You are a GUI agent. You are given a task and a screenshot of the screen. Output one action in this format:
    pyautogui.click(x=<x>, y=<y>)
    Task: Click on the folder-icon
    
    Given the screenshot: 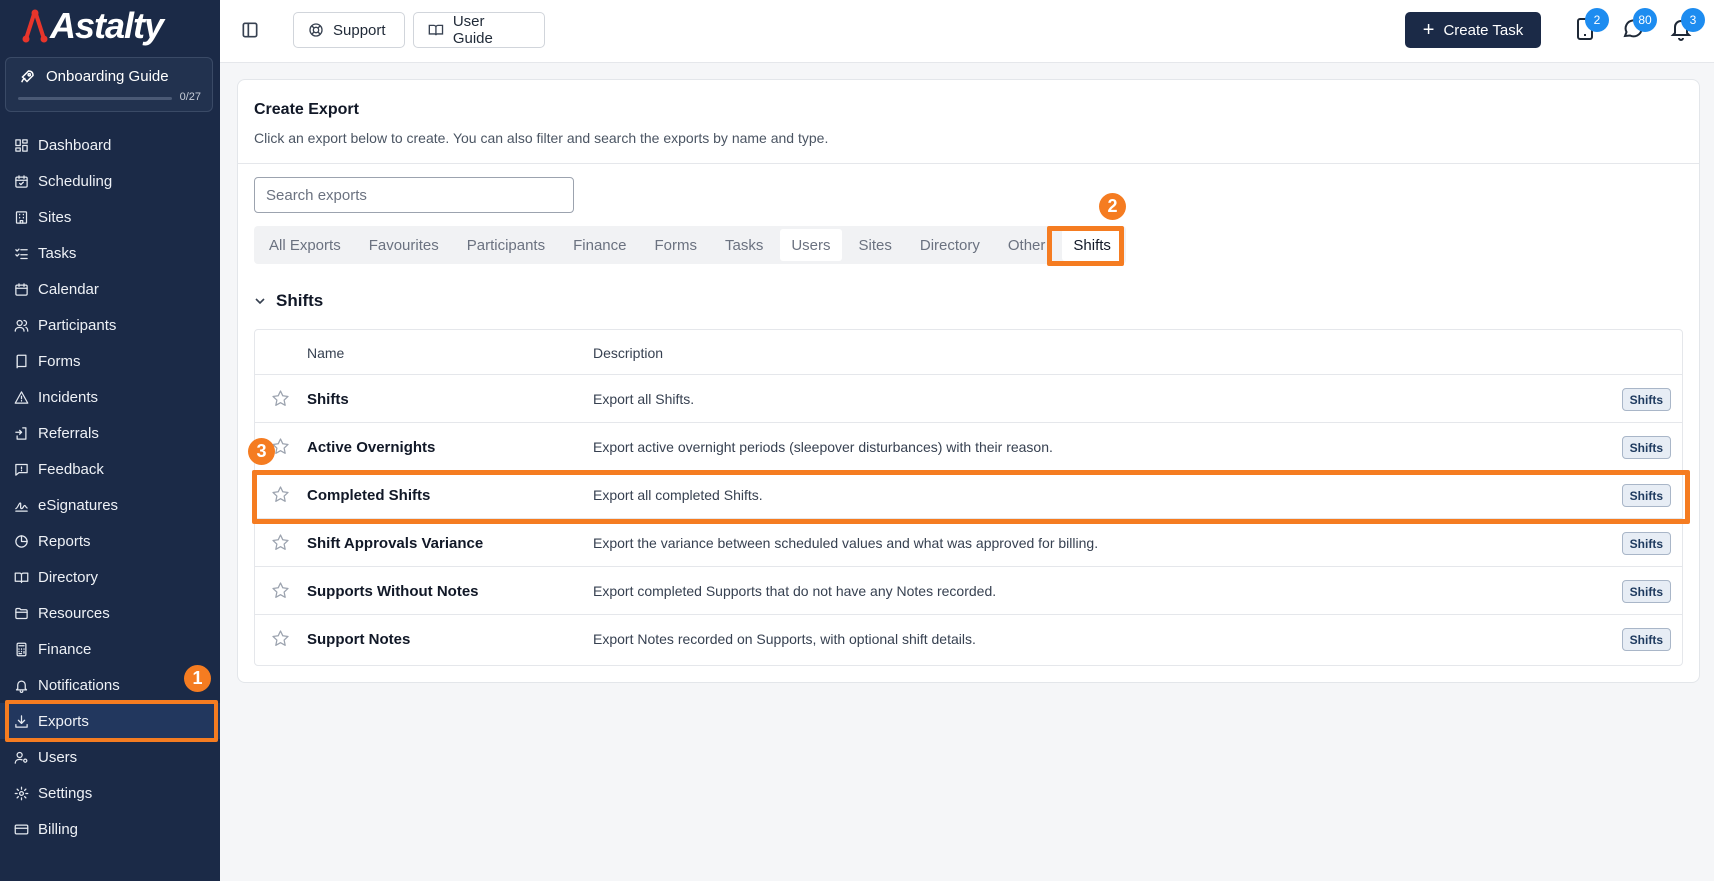 What is the action you would take?
    pyautogui.click(x=21, y=613)
    